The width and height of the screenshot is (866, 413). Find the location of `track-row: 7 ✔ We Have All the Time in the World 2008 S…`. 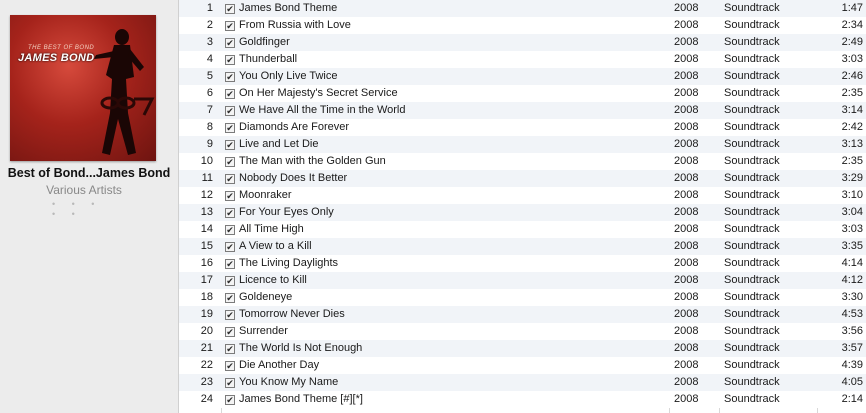

track-row: 7 ✔ We Have All the Time in the World 2008 S… is located at coordinates (522, 110).